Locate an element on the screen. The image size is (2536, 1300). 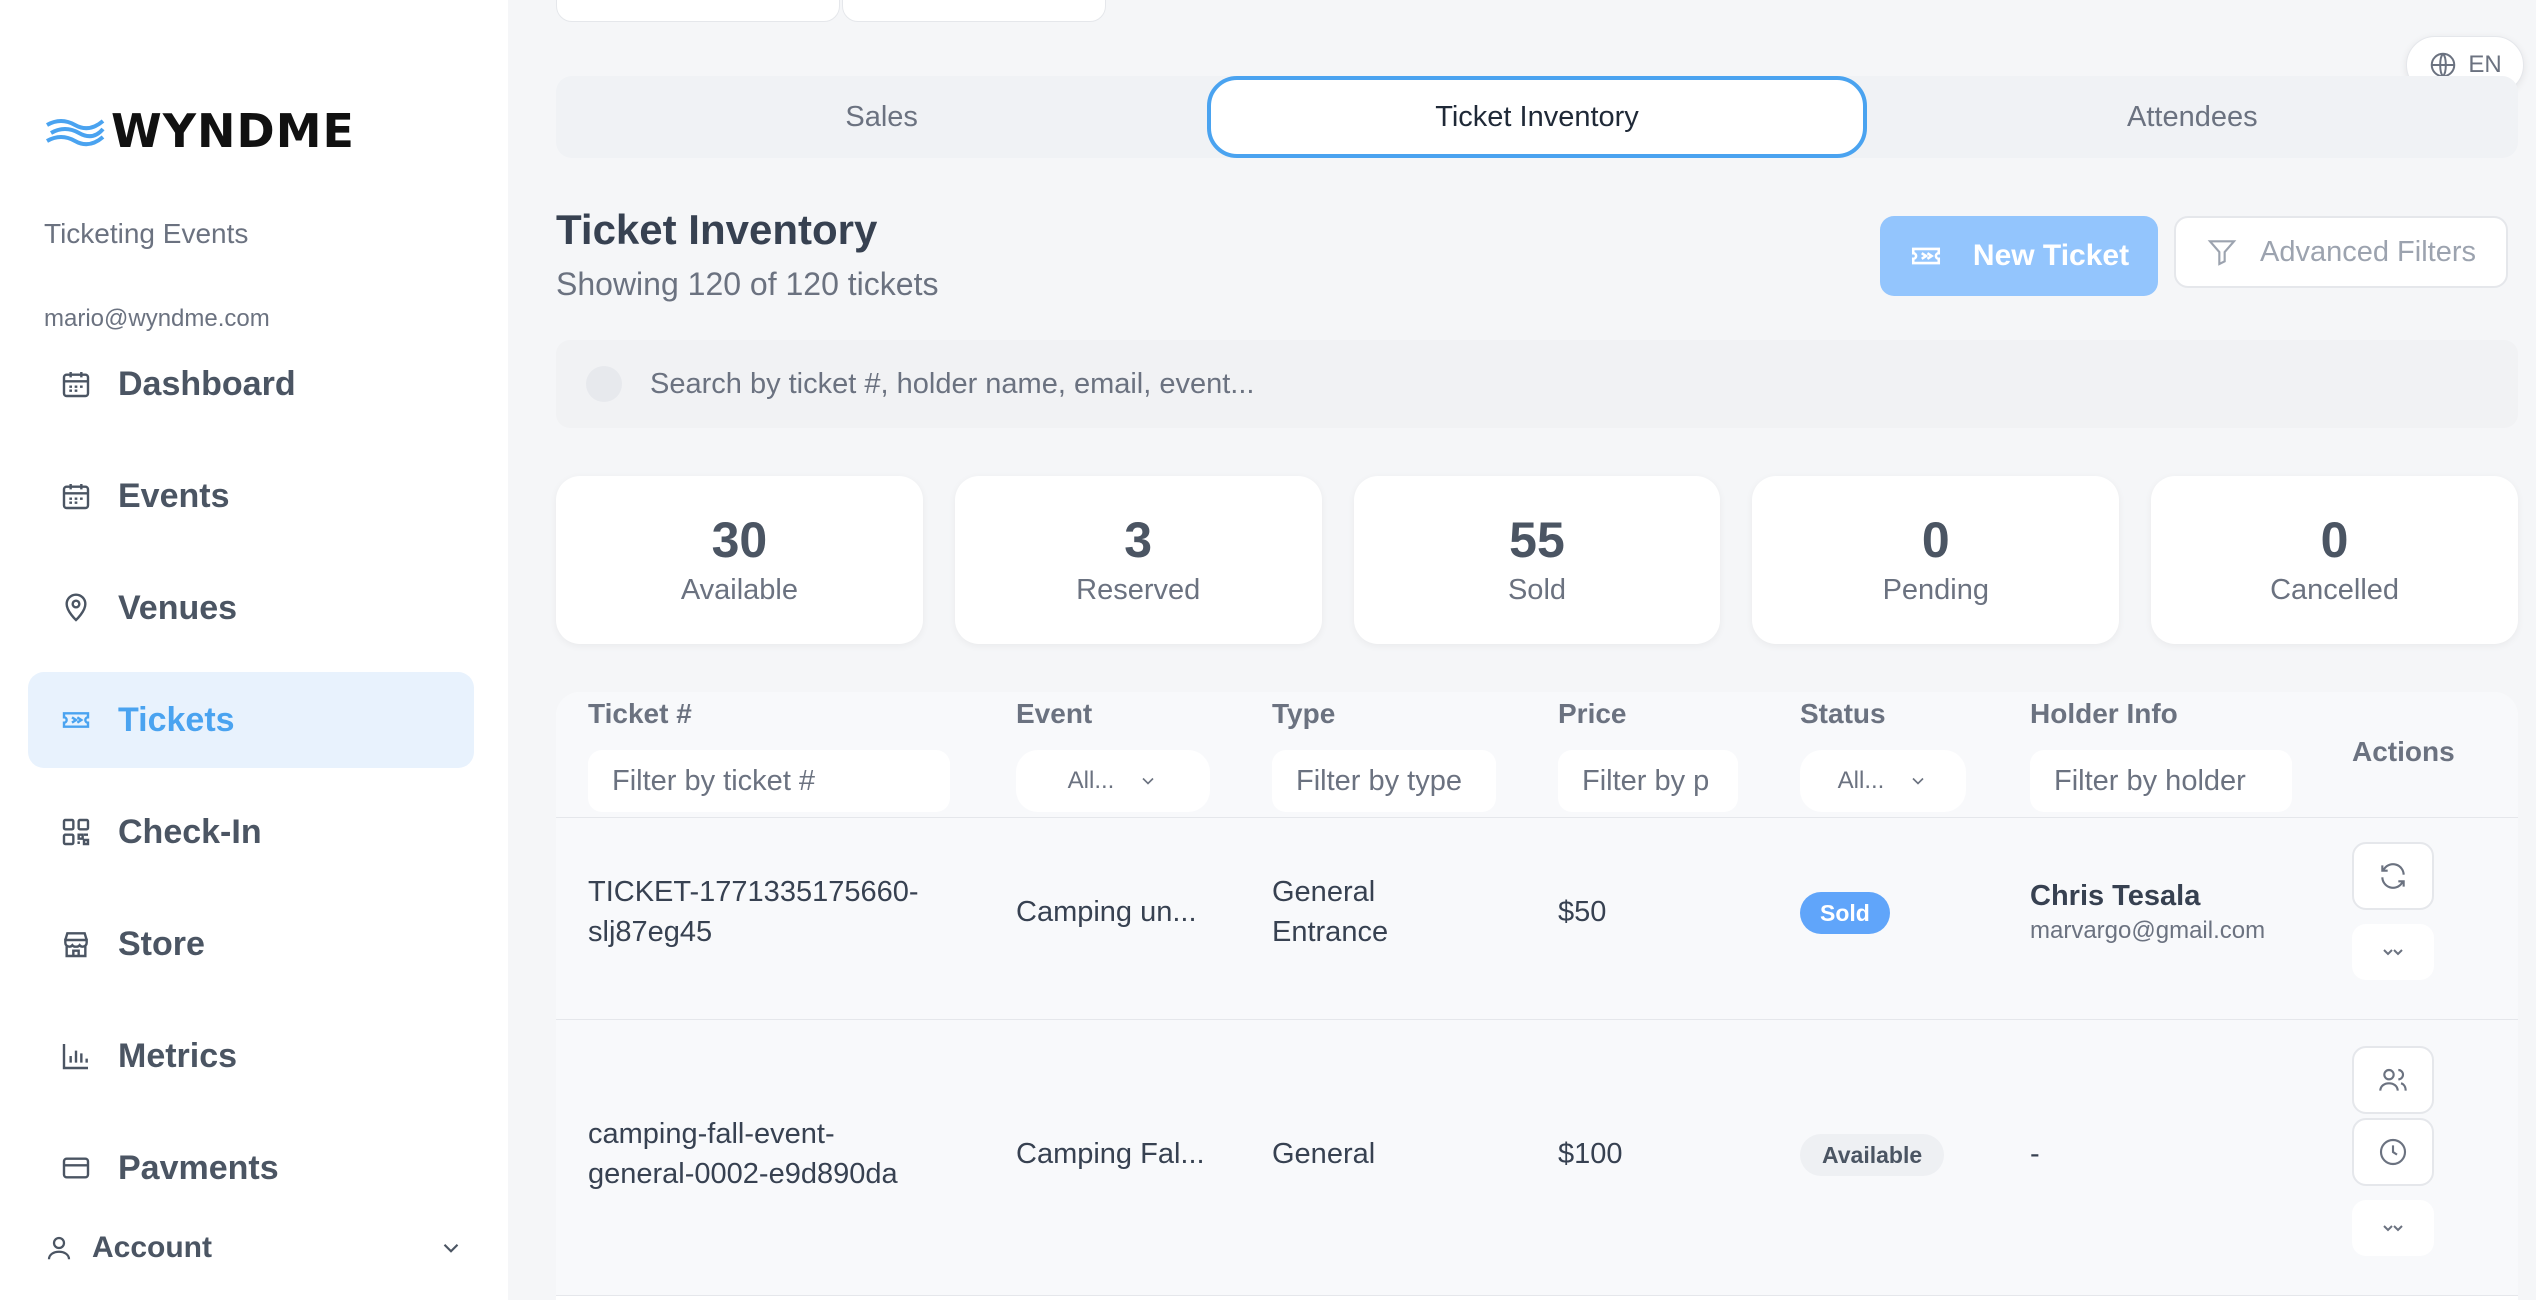
tab-sales: Sales is located at coordinates (881, 117).